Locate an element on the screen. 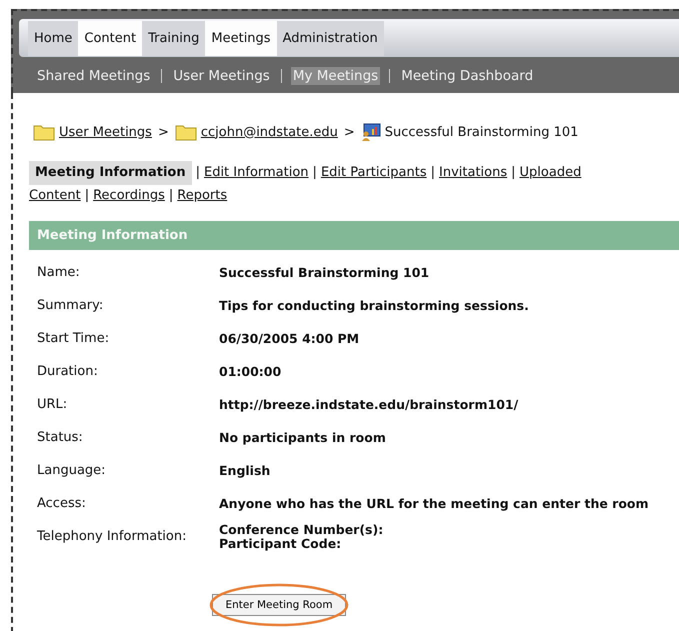  nav-tab: Training is located at coordinates (174, 38).